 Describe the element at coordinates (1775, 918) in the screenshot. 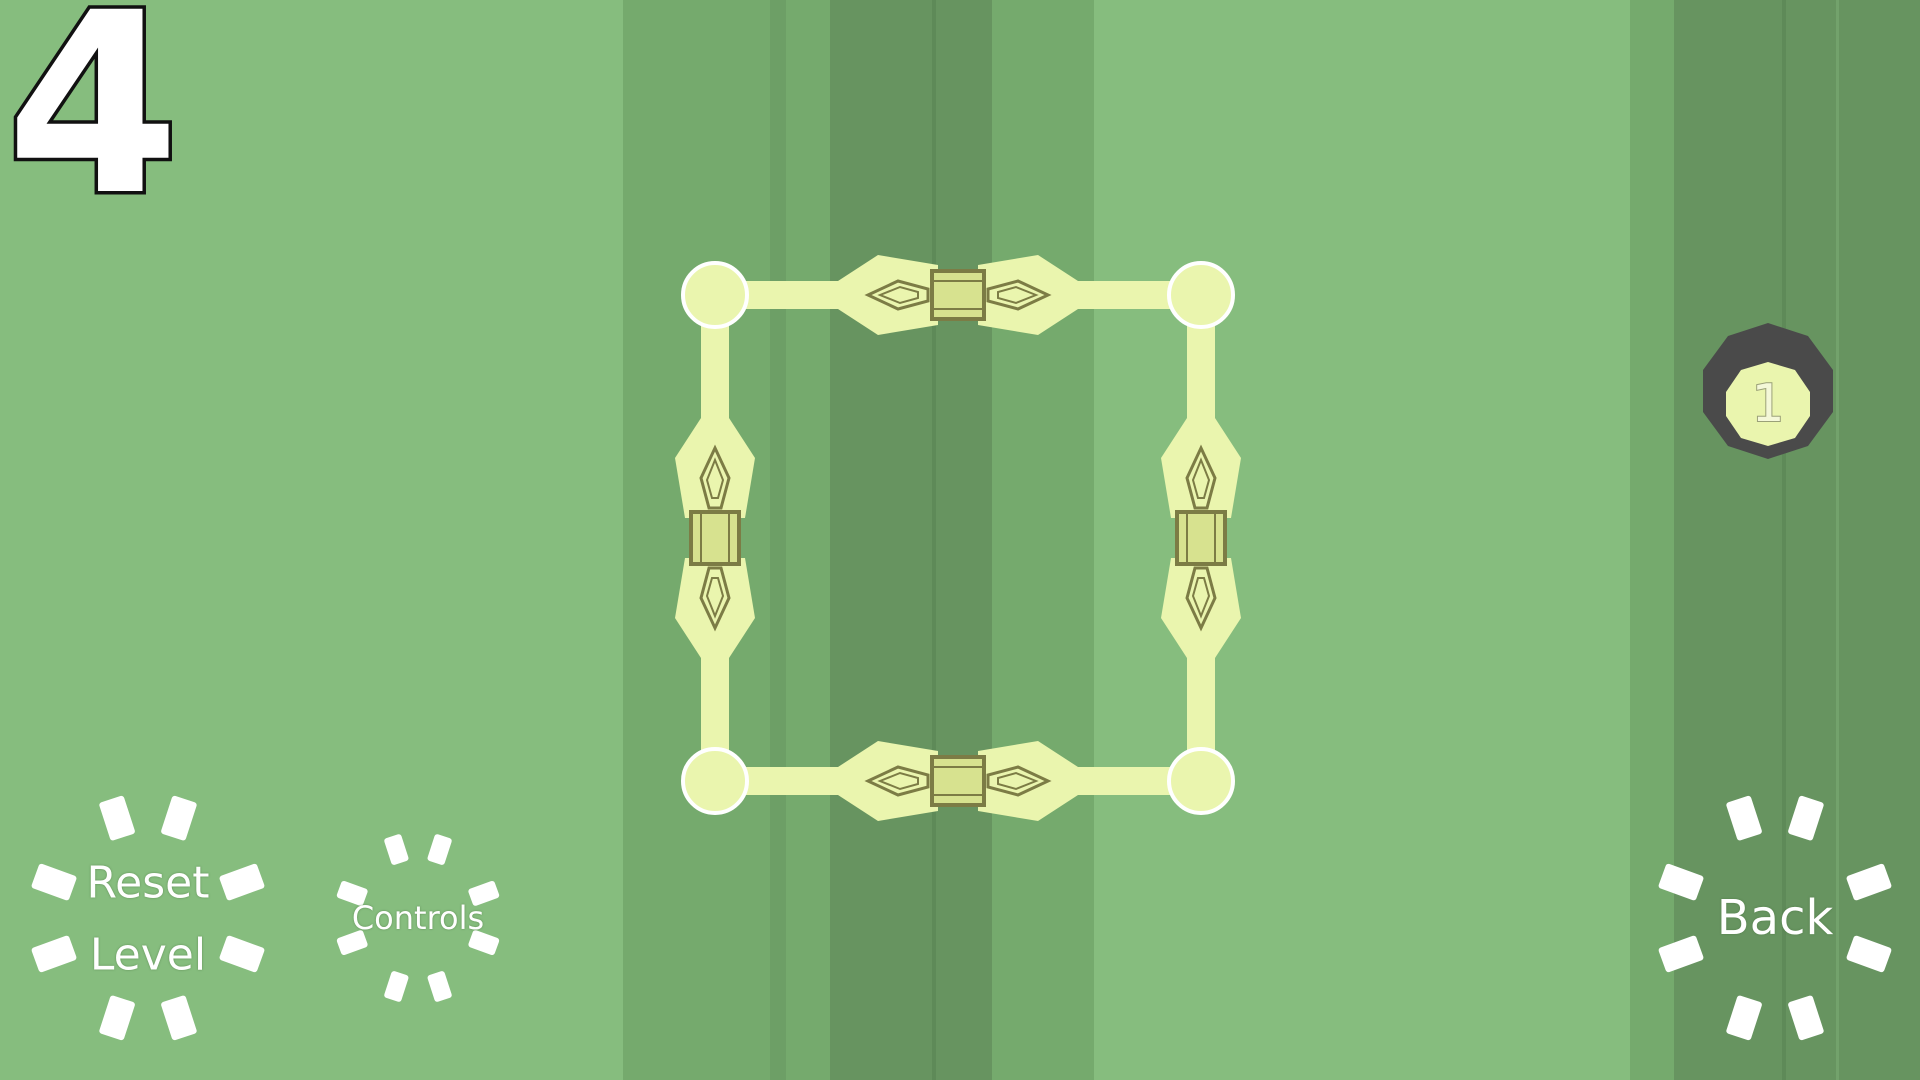

I see `back-label: Back` at that location.